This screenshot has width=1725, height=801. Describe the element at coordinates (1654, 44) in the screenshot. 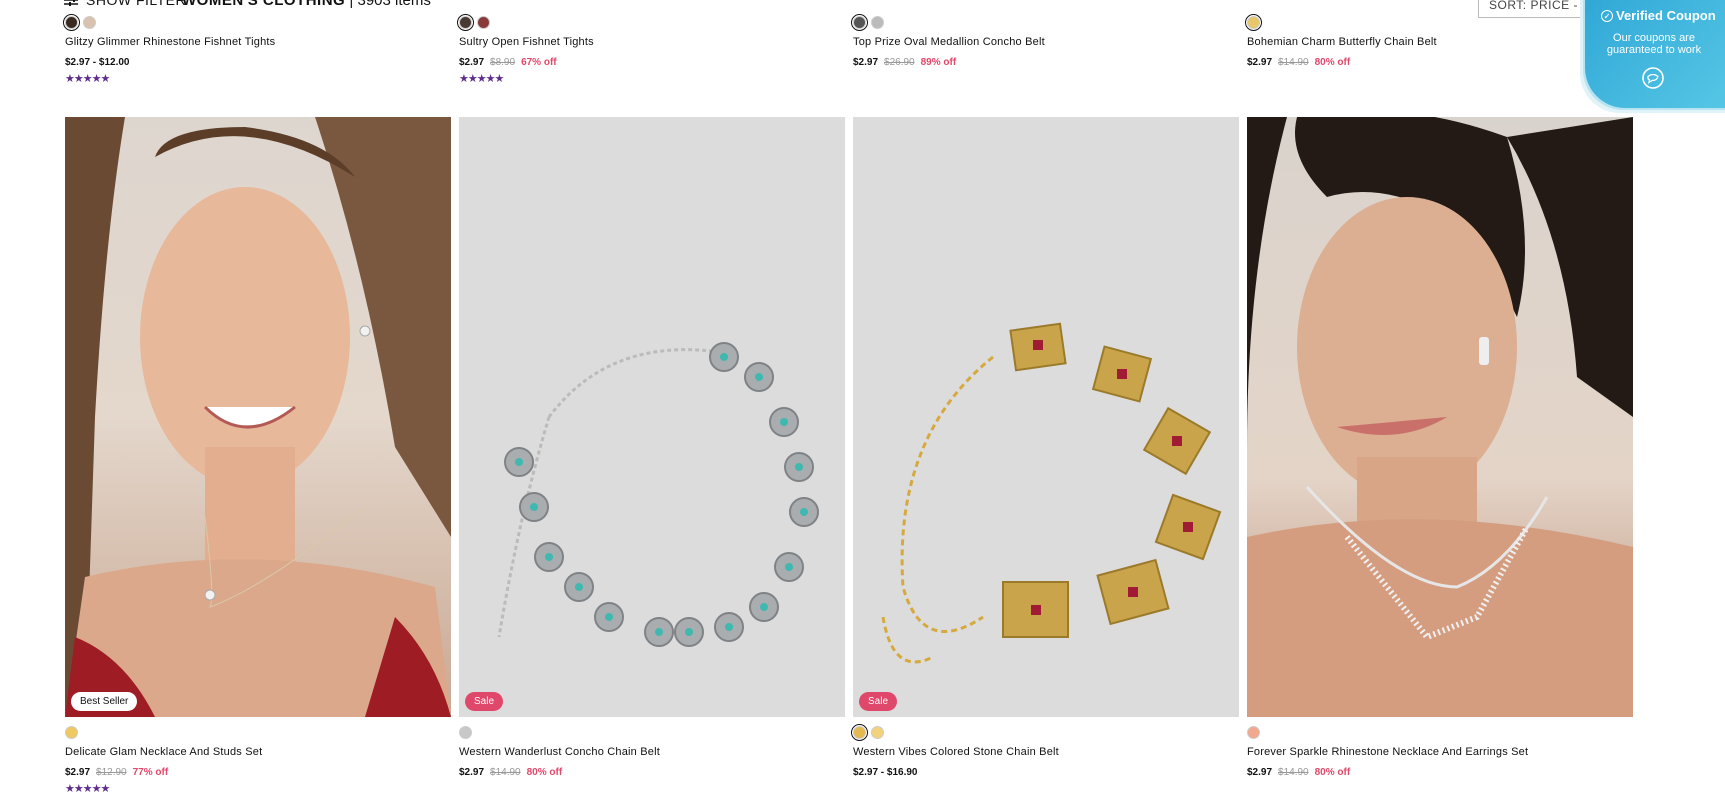

I see `coupon-subtitle: Our coupons are guaranteed to work` at that location.